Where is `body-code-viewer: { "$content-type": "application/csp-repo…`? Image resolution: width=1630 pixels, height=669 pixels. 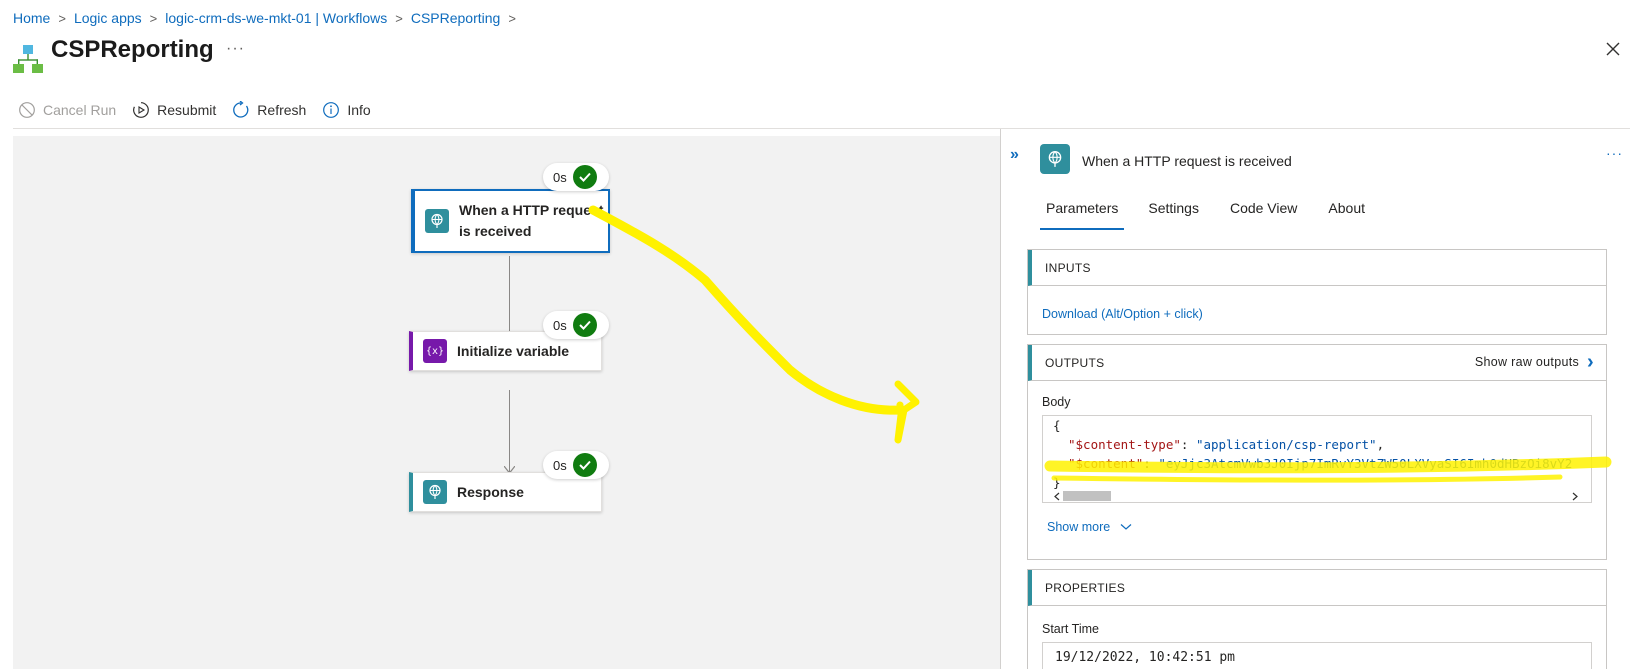
body-code-viewer: { "$content-type": "application/csp-repo… is located at coordinates (1317, 459).